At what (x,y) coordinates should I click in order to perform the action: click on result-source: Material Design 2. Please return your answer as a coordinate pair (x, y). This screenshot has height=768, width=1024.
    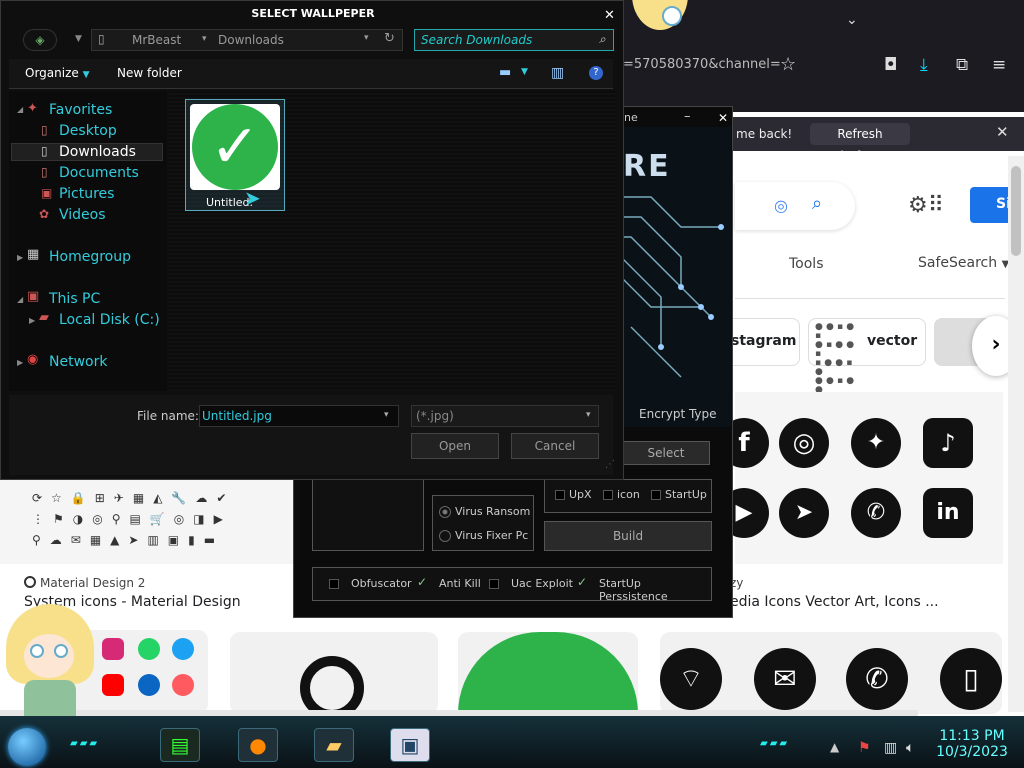
    Looking at the image, I should click on (92, 583).